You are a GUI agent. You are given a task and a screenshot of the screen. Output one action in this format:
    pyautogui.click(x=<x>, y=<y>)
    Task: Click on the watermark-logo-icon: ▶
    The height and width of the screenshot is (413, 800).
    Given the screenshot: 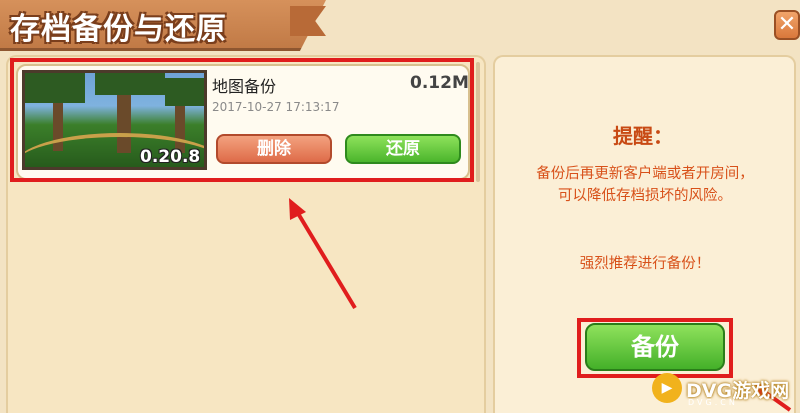 What is the action you would take?
    pyautogui.click(x=667, y=388)
    